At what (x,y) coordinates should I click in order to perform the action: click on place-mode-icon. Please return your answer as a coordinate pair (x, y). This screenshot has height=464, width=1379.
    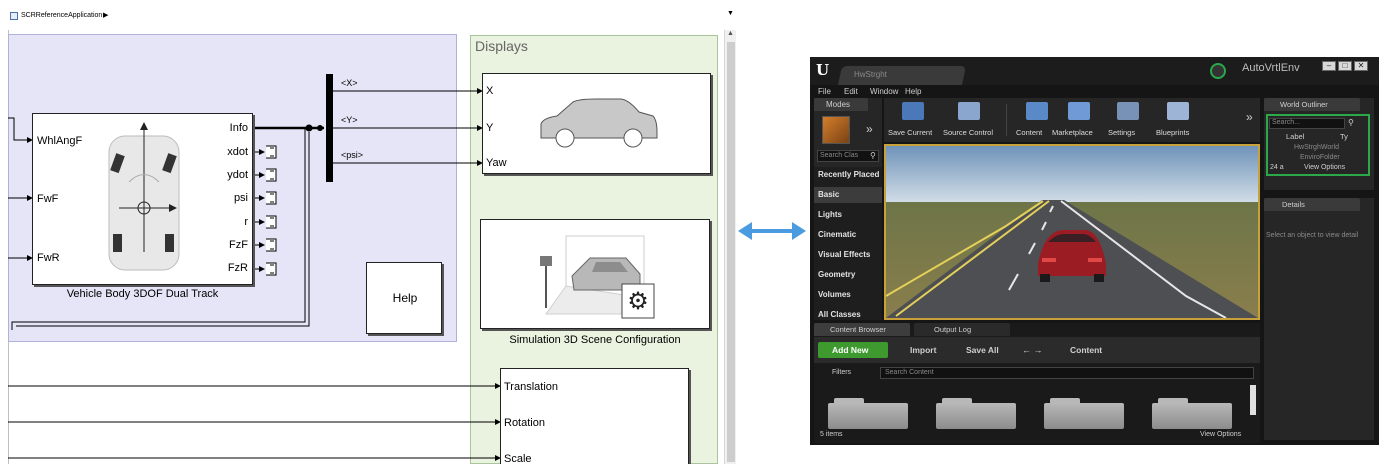
    Looking at the image, I should click on (836, 130).